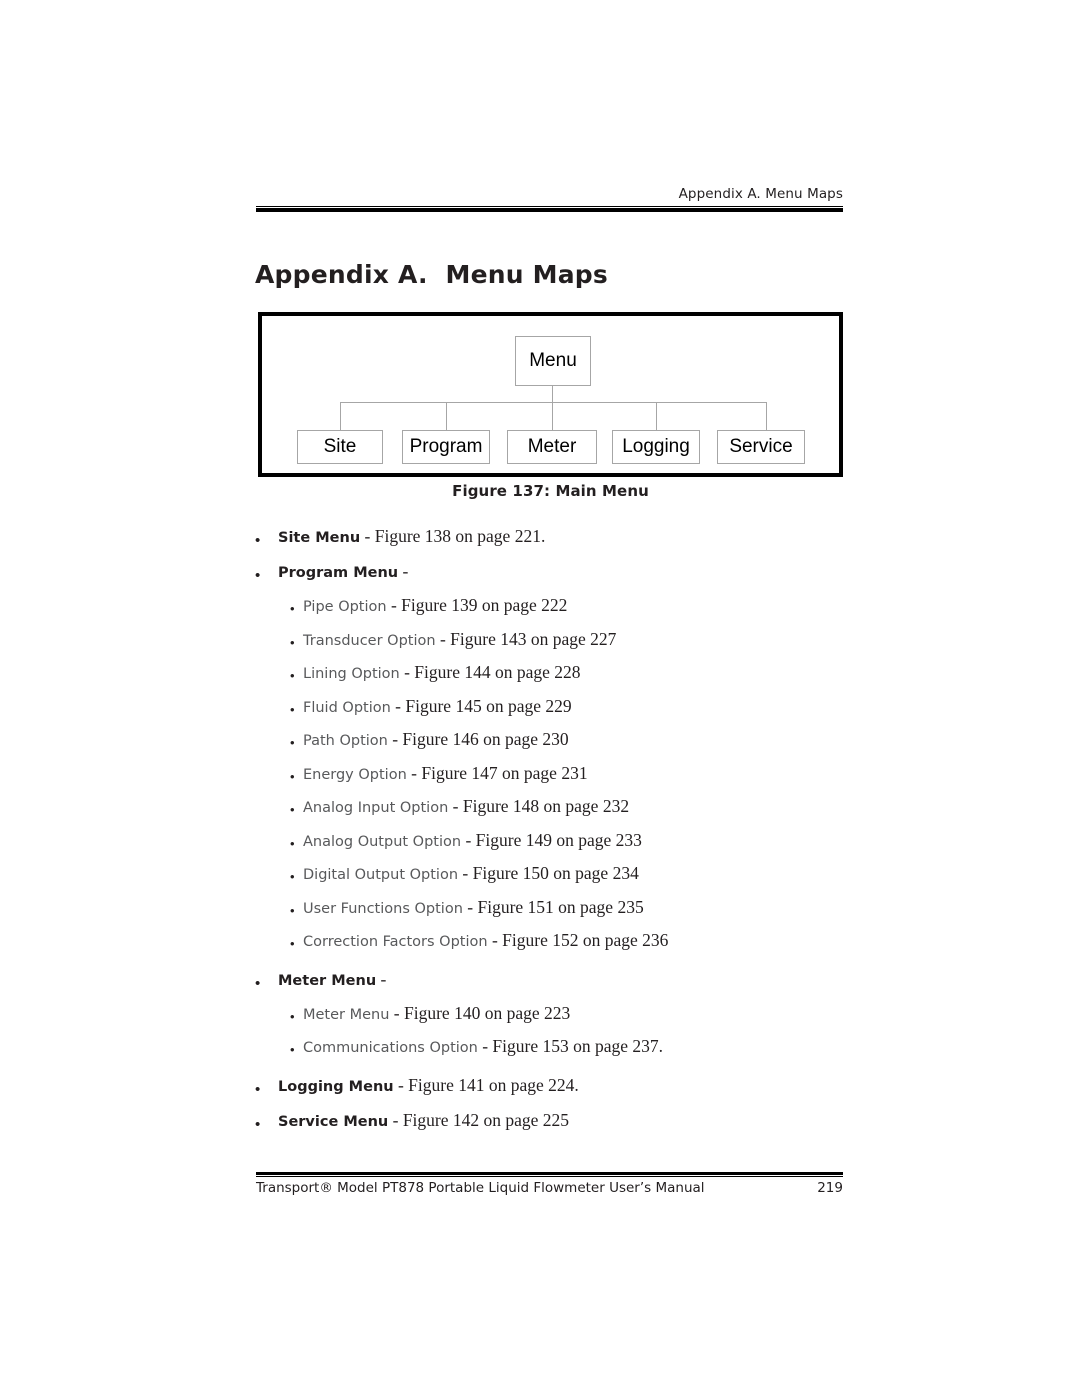  I want to click on list-item: • Fluid Option - Figure 145 on page 229, so click(552, 712).